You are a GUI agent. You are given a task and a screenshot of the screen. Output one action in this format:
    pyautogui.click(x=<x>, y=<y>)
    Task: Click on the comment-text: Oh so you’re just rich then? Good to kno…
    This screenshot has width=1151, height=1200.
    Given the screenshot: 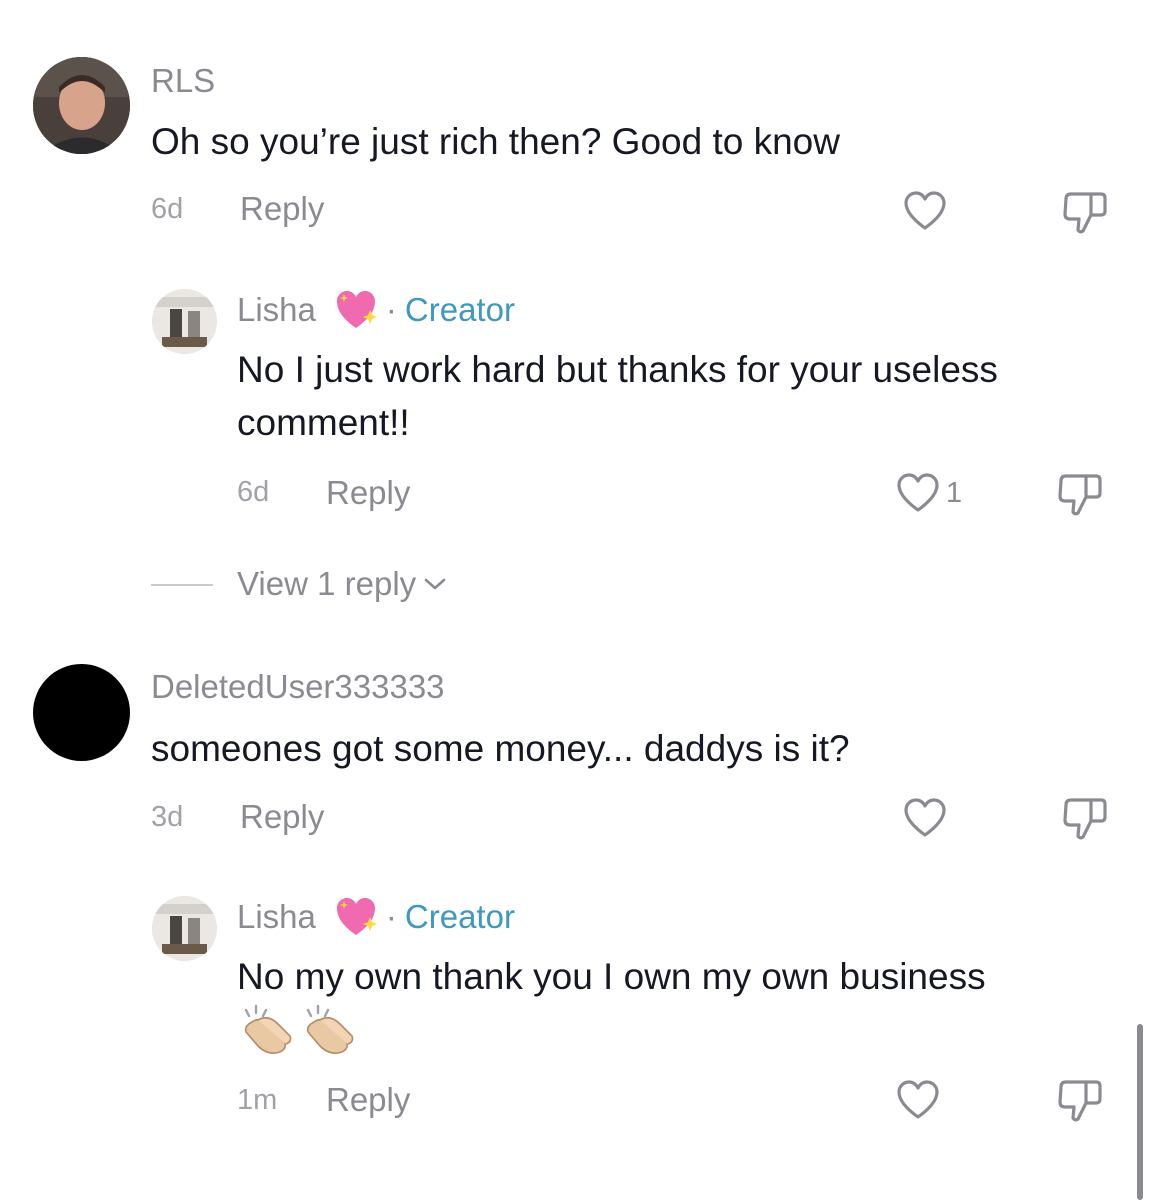 What is the action you would take?
    pyautogui.click(x=495, y=141)
    